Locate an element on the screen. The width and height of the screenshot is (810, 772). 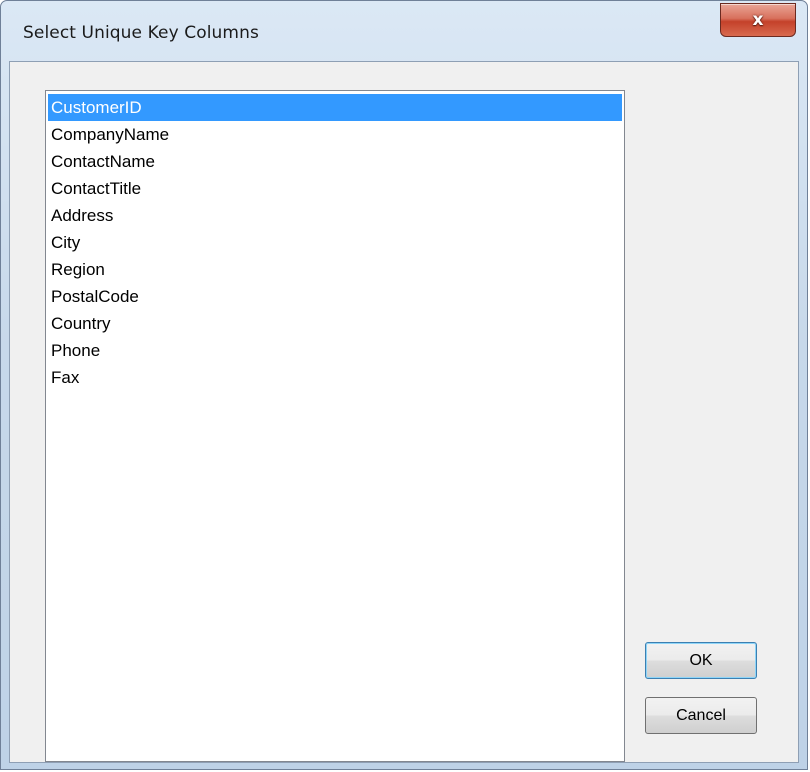
cancel-button: Cancel is located at coordinates (701, 715).